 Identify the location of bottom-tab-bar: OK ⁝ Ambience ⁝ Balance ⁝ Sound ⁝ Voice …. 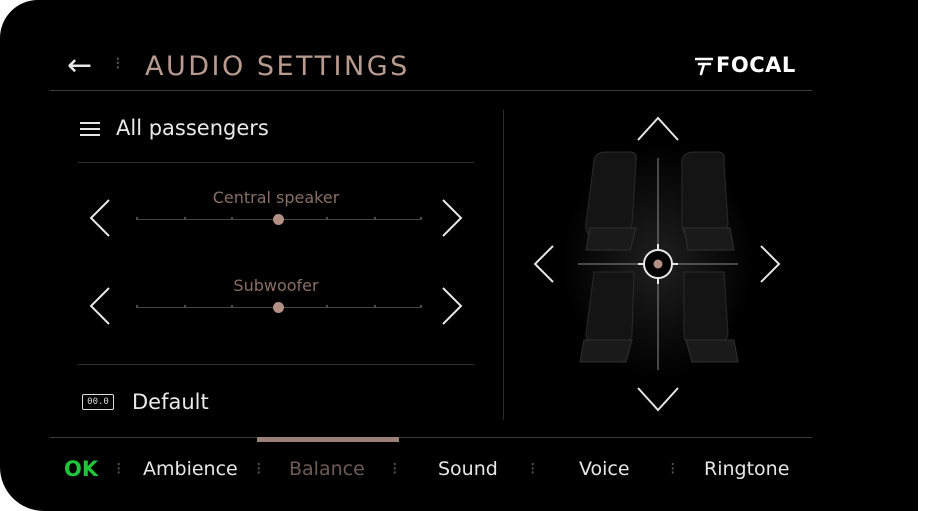
(431, 467).